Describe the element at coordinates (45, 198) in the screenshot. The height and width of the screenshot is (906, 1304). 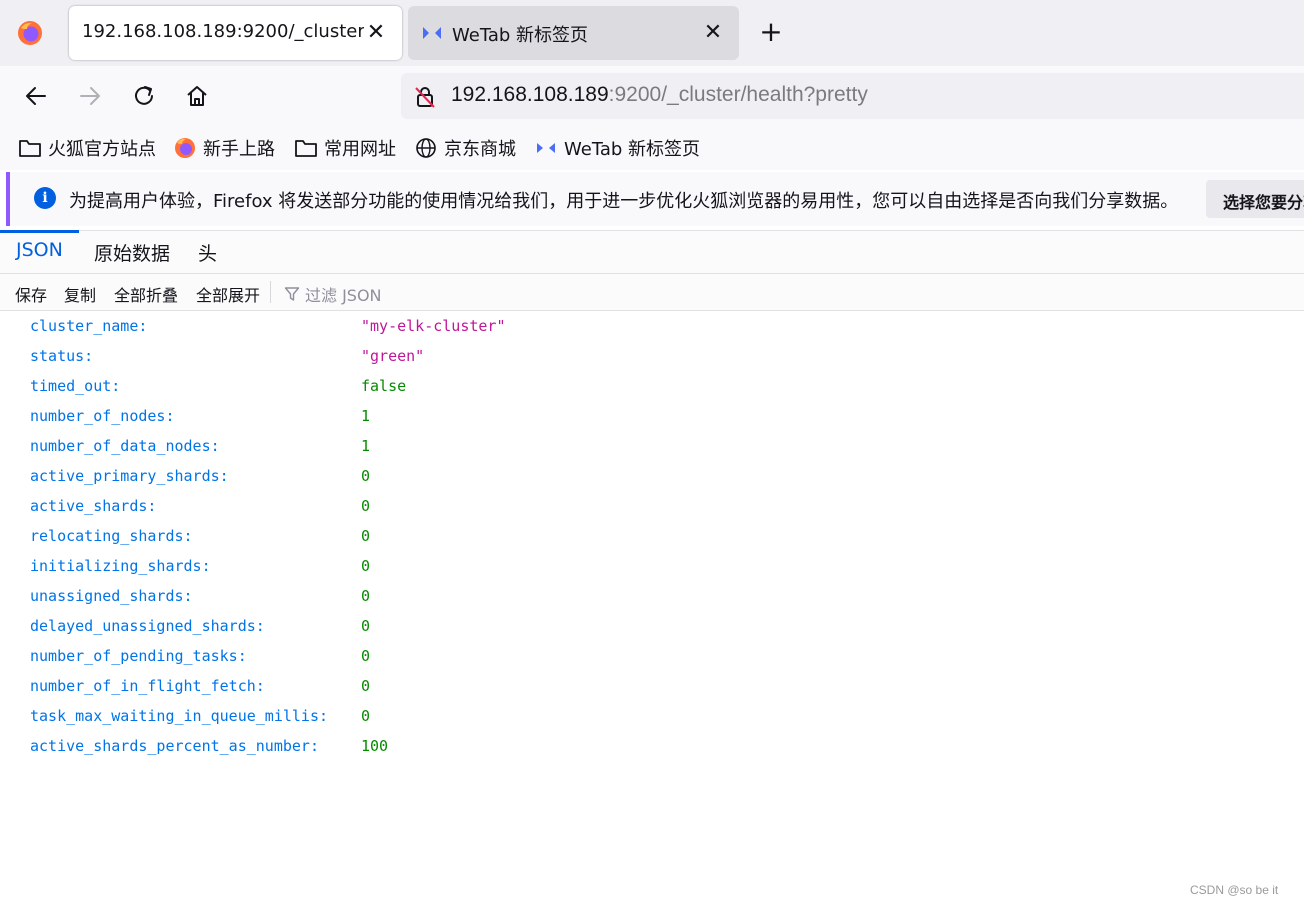
I see `info-icon: i` at that location.